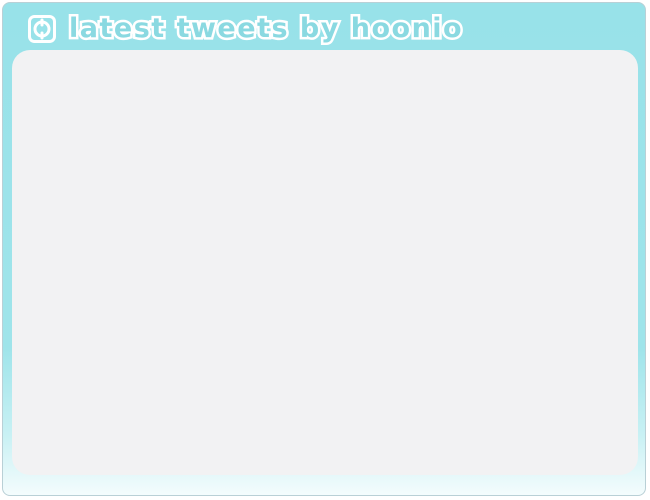  What do you see at coordinates (42, 29) in the screenshot?
I see `twitter-logo-icon` at bounding box center [42, 29].